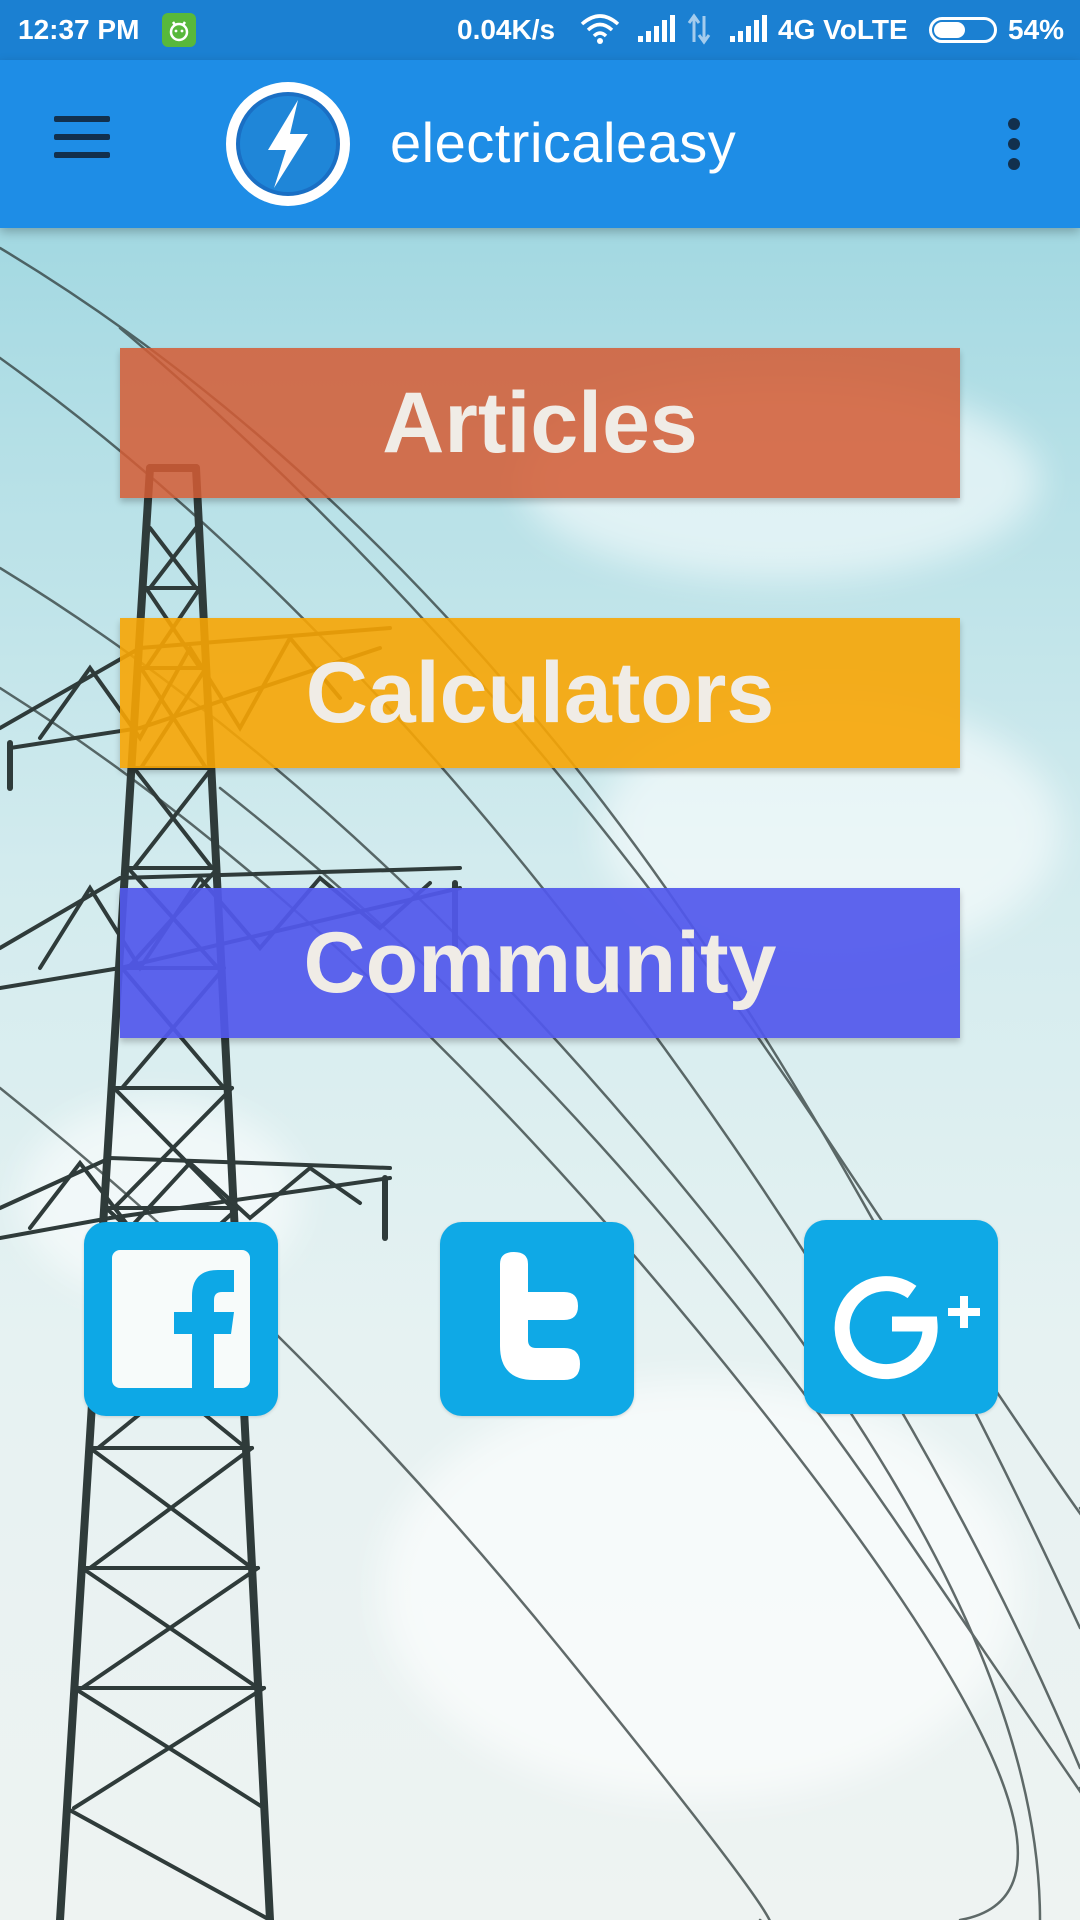 The image size is (1080, 1920). I want to click on calculators-button: Calculators, so click(540, 693).